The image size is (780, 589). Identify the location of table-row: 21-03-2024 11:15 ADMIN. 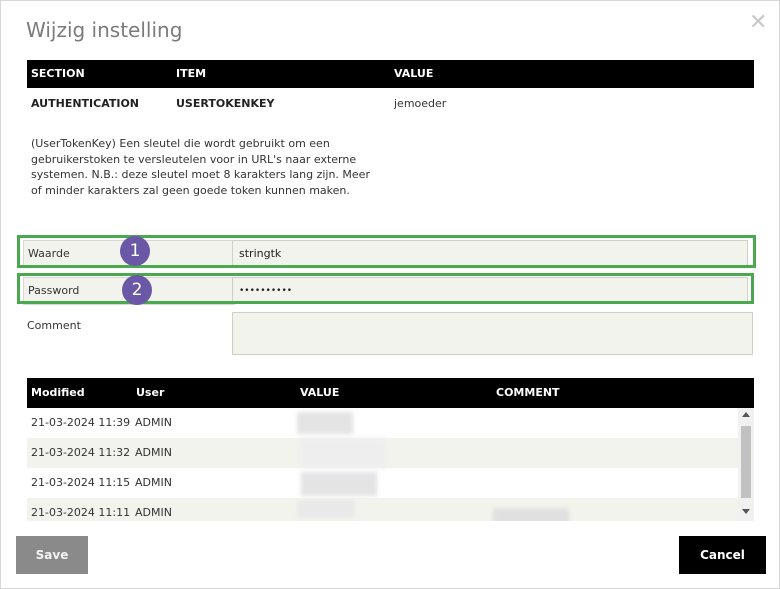
(383, 483).